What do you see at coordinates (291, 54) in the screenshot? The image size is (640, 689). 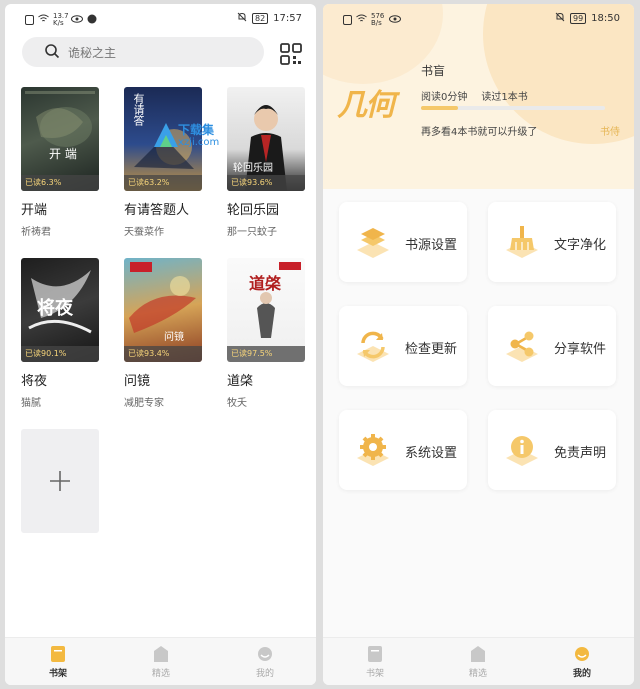 I see `qr-scan-icon` at bounding box center [291, 54].